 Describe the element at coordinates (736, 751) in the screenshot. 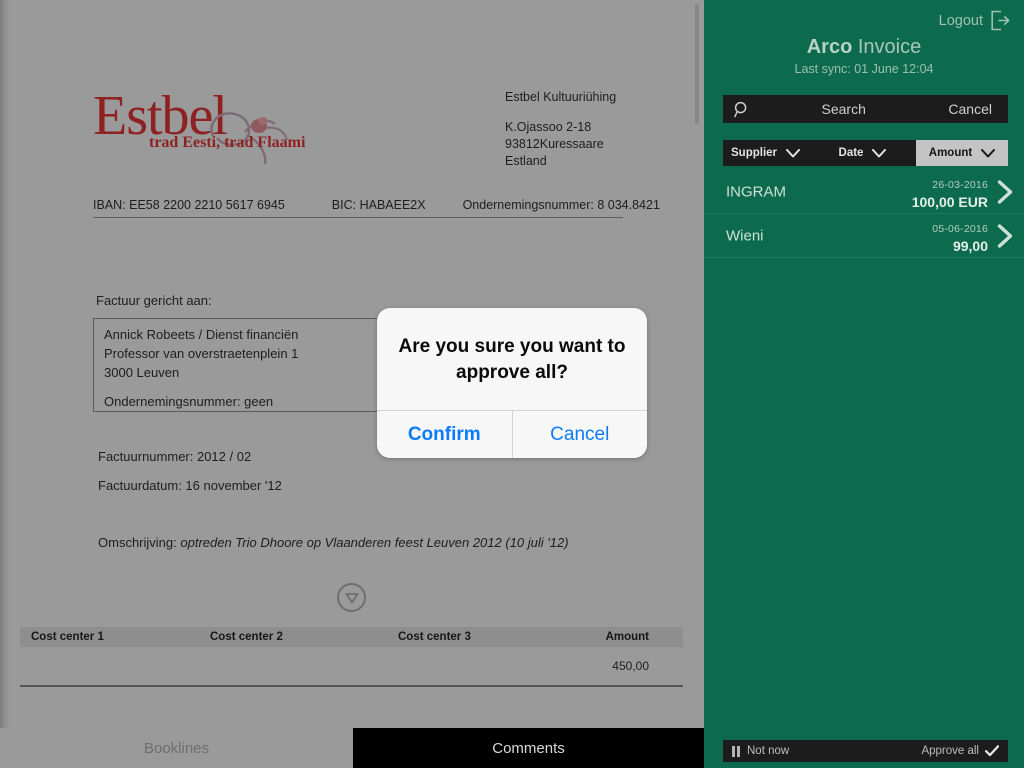

I see `pause-icon` at that location.